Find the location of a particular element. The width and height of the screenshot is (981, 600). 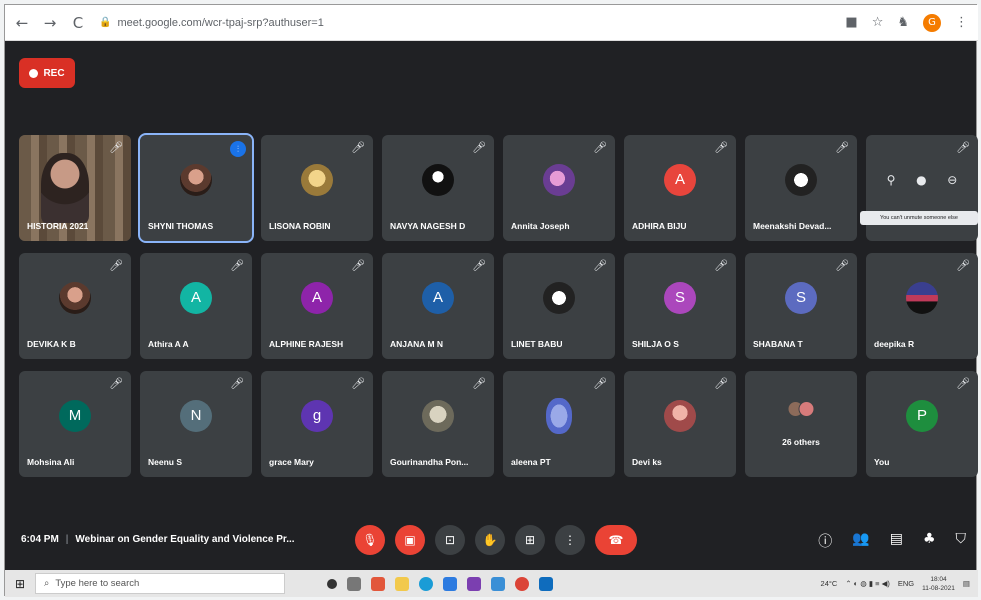

tray-icons: ⌃ ◐ ◍ ▮ ≡ ◀) is located at coordinates (867, 583).